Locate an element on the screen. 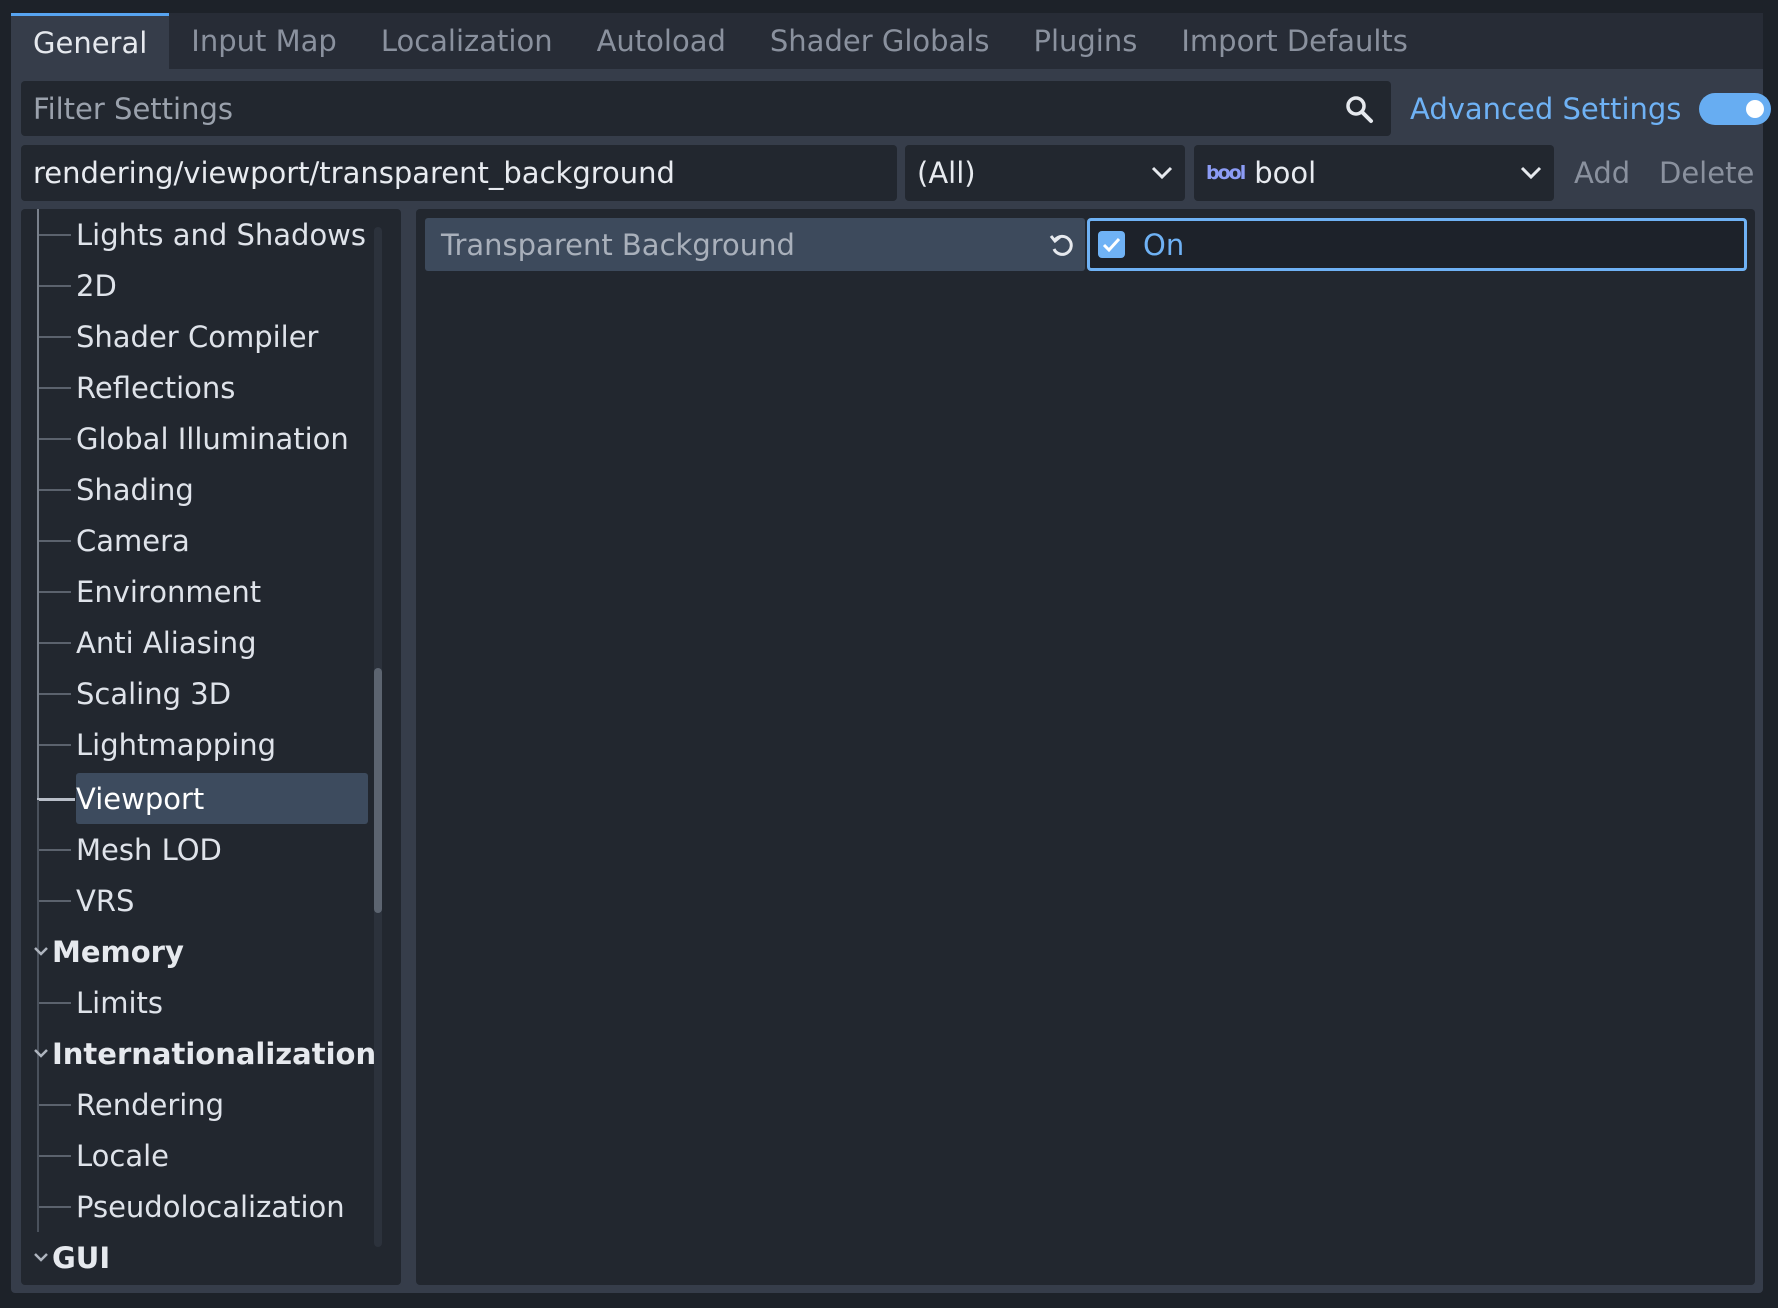 This screenshot has height=1308, width=1778. checkbox-checked-icon is located at coordinates (1111, 244).